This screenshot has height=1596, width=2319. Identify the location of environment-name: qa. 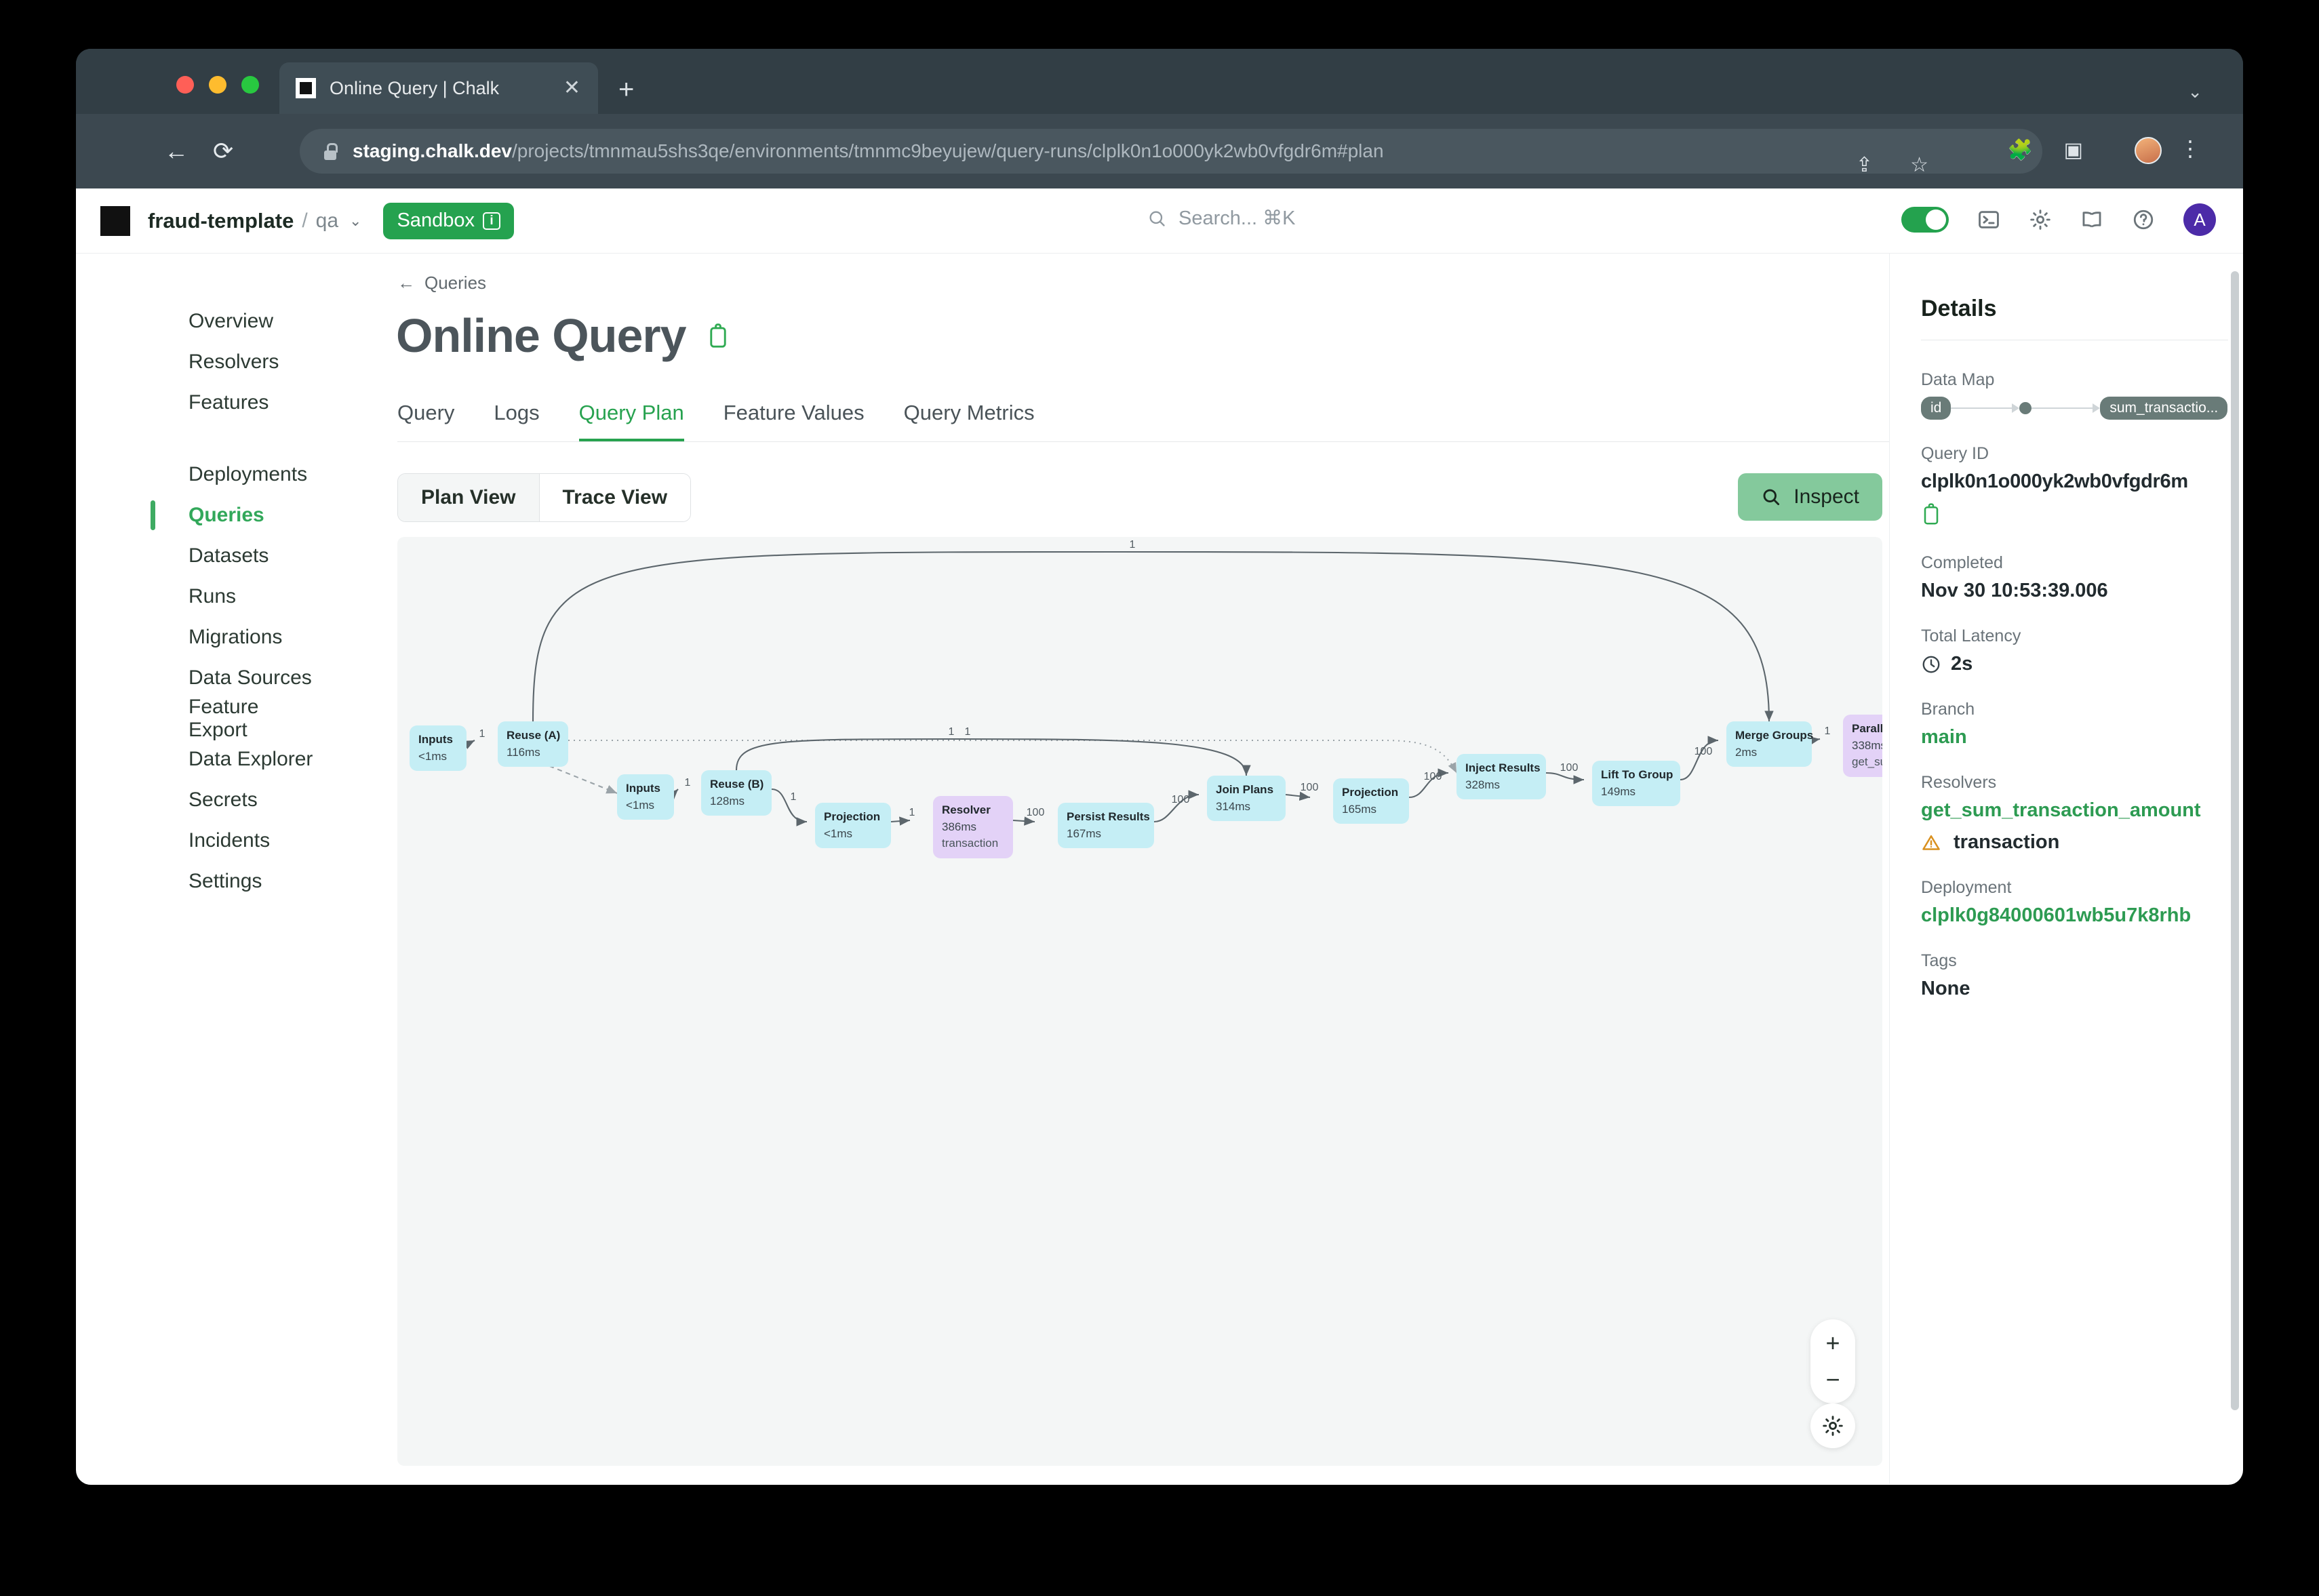
(327, 221).